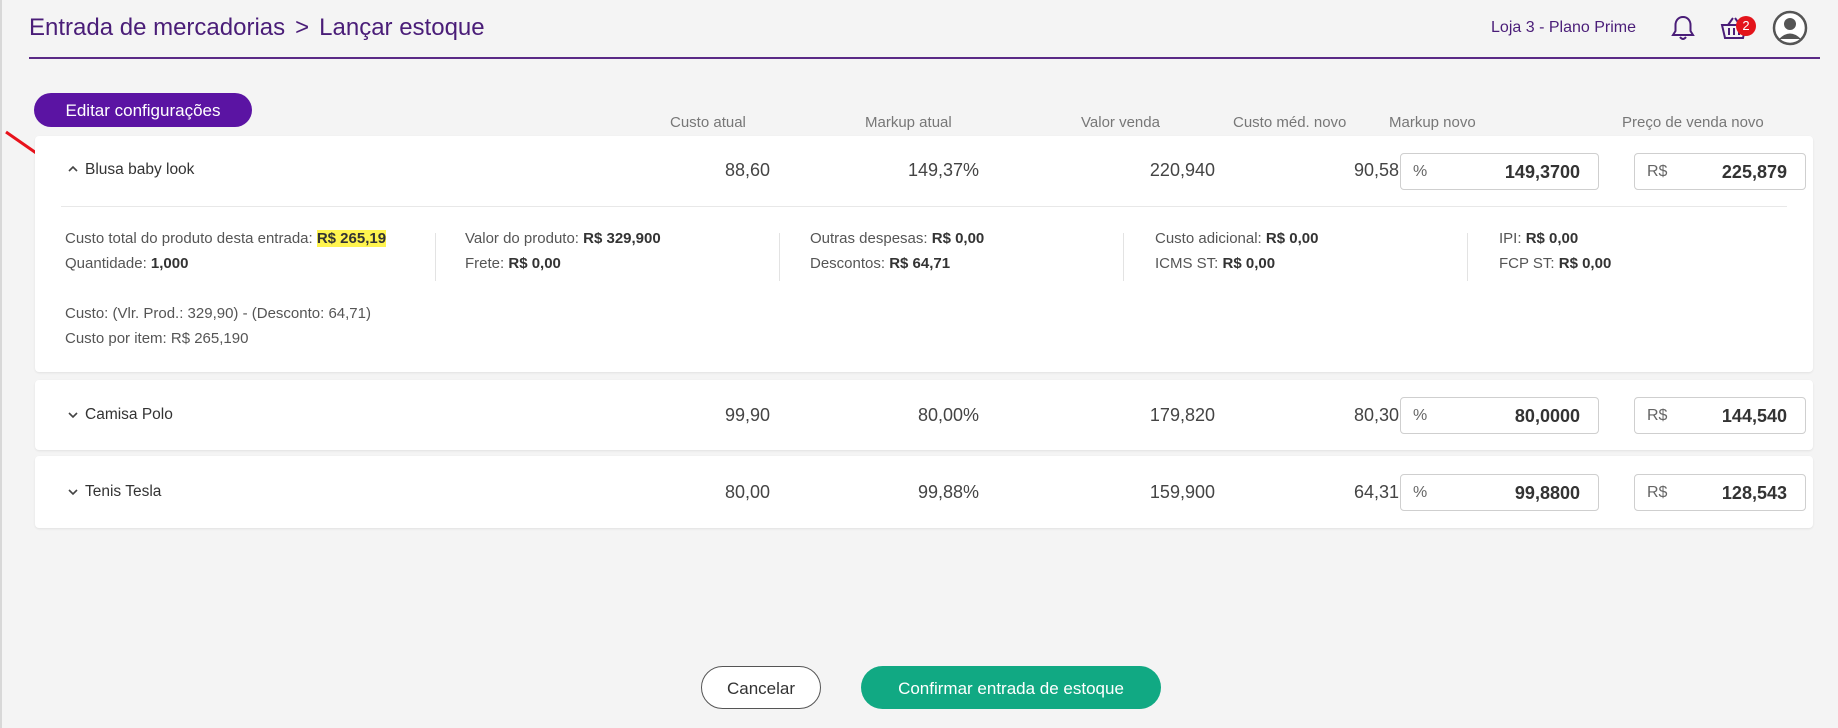  I want to click on custo-total-label: Custo total do produto desta entrada:, so click(189, 238).